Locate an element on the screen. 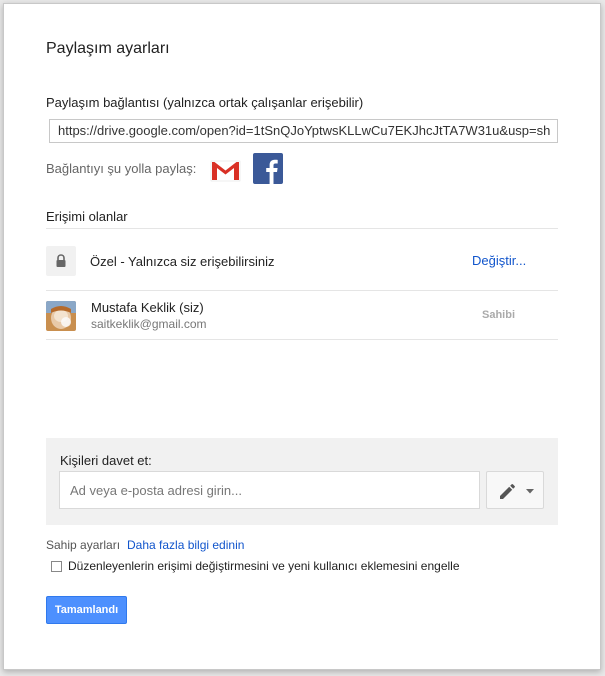 Image resolution: width=605 pixels, height=676 pixels. person-email: saitkeklik@gmail.com is located at coordinates (149, 324).